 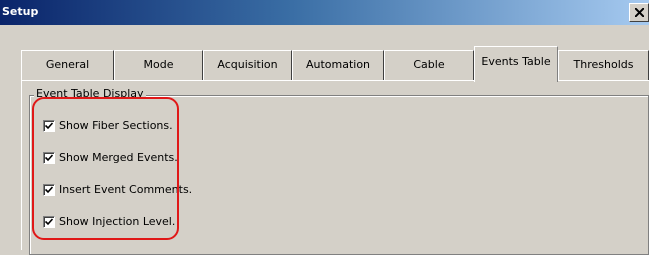 What do you see at coordinates (117, 221) in the screenshot?
I see `checkbox-label: Show Injection Level.` at bounding box center [117, 221].